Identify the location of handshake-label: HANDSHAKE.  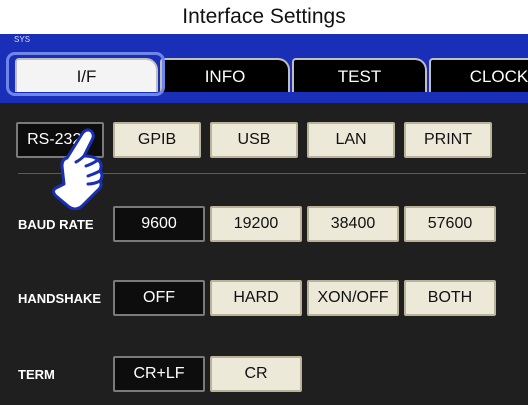
(60, 298).